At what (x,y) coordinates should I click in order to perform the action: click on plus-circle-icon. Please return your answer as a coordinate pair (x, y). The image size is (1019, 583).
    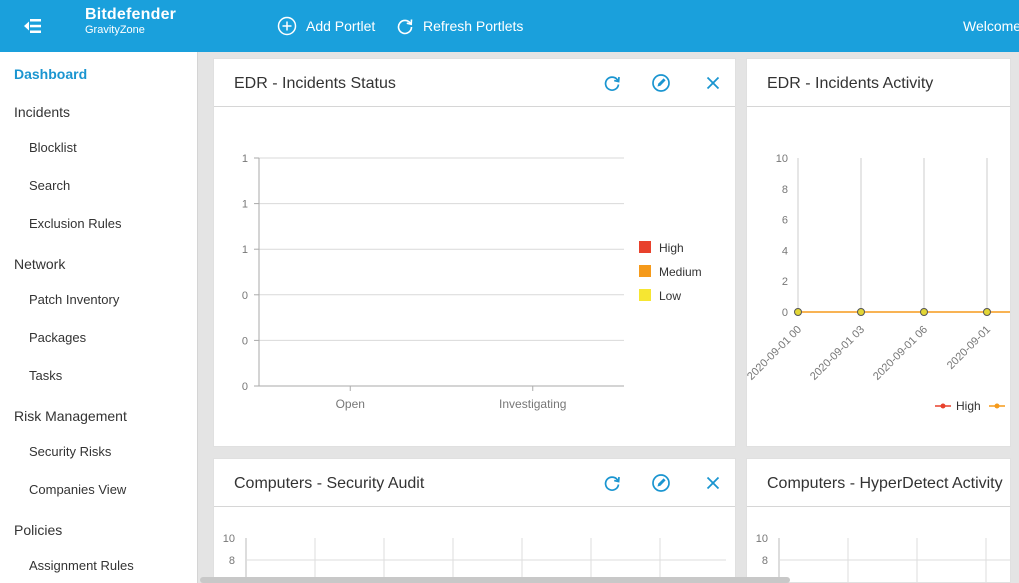
    Looking at the image, I should click on (287, 26).